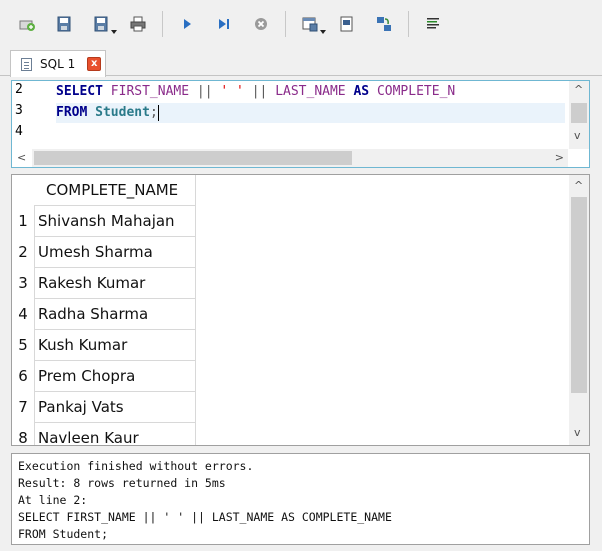 The height and width of the screenshot is (551, 602). What do you see at coordinates (232, 91) in the screenshot?
I see `string-literal: ' '` at bounding box center [232, 91].